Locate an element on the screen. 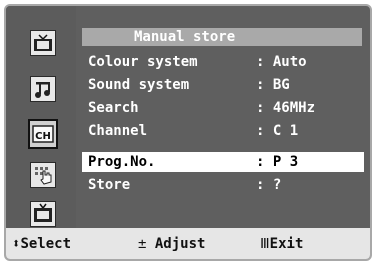 The image size is (375, 266). menu-row-colour-system: Colour system : Auto is located at coordinates (223, 62).